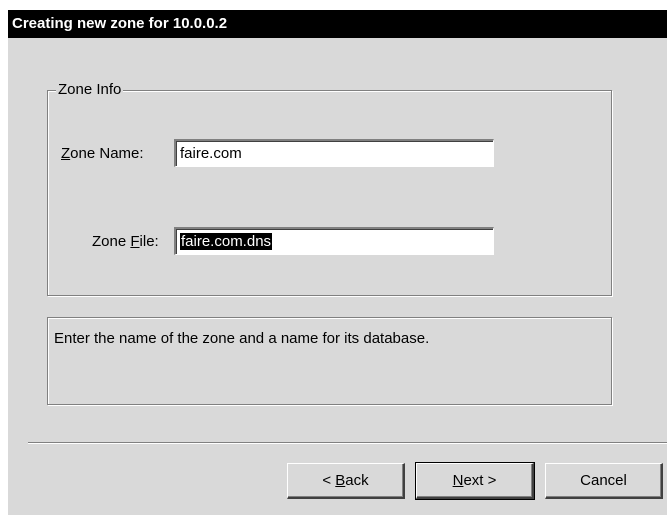  I want to click on zone-info-group-label: Zone Info, so click(90, 90).